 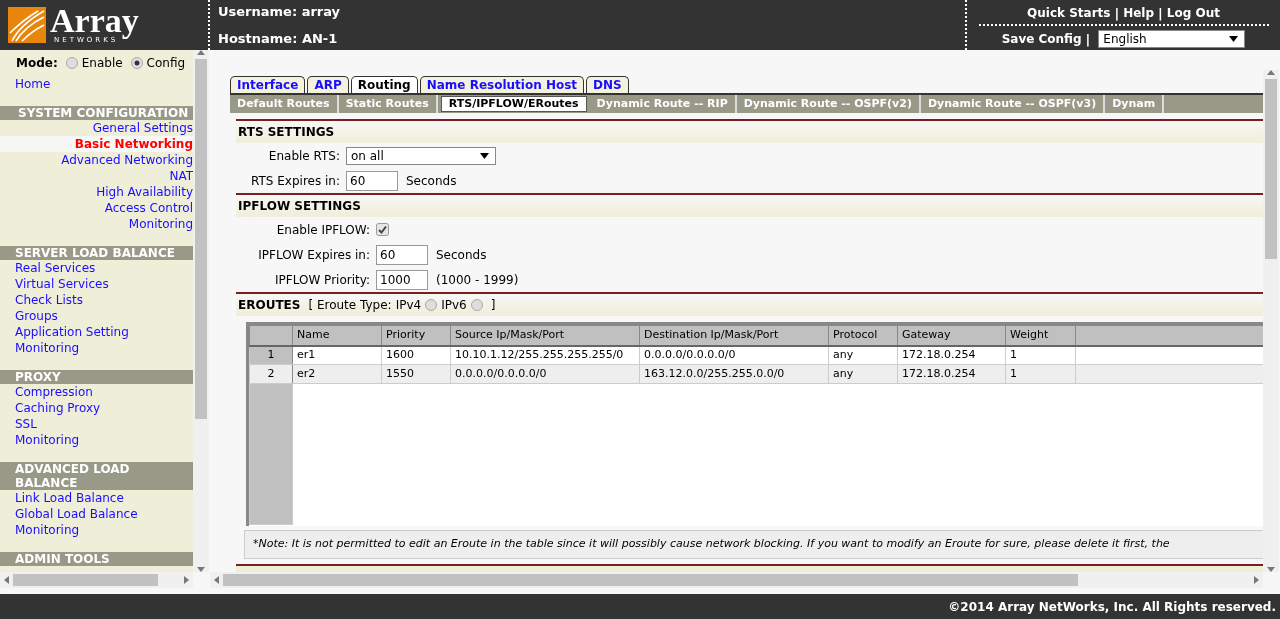 What do you see at coordinates (337, 355) in the screenshot?
I see `table-cell: er1` at bounding box center [337, 355].